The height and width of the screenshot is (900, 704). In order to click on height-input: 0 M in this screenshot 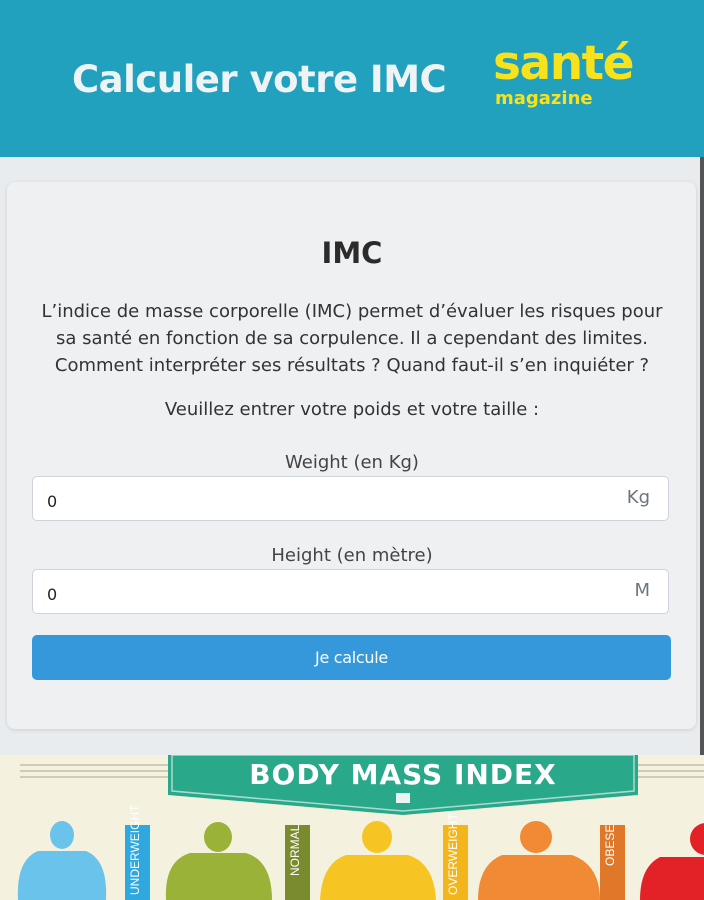, I will do `click(350, 591)`.